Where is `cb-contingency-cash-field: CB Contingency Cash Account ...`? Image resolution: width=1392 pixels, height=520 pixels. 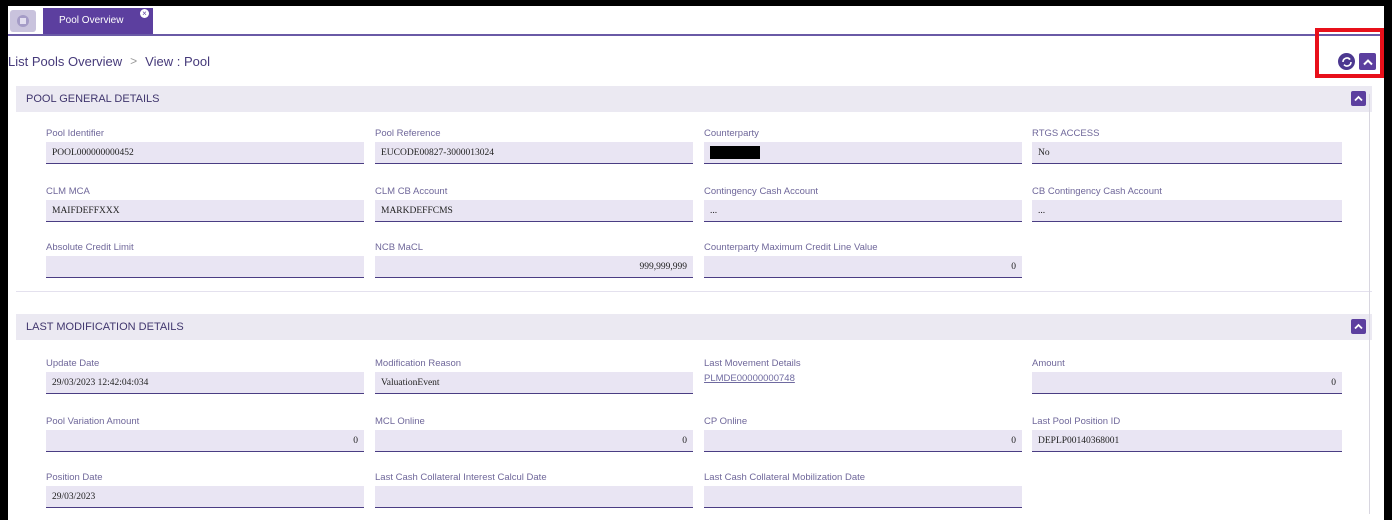 cb-contingency-cash-field: CB Contingency Cash Account ... is located at coordinates (1187, 204).